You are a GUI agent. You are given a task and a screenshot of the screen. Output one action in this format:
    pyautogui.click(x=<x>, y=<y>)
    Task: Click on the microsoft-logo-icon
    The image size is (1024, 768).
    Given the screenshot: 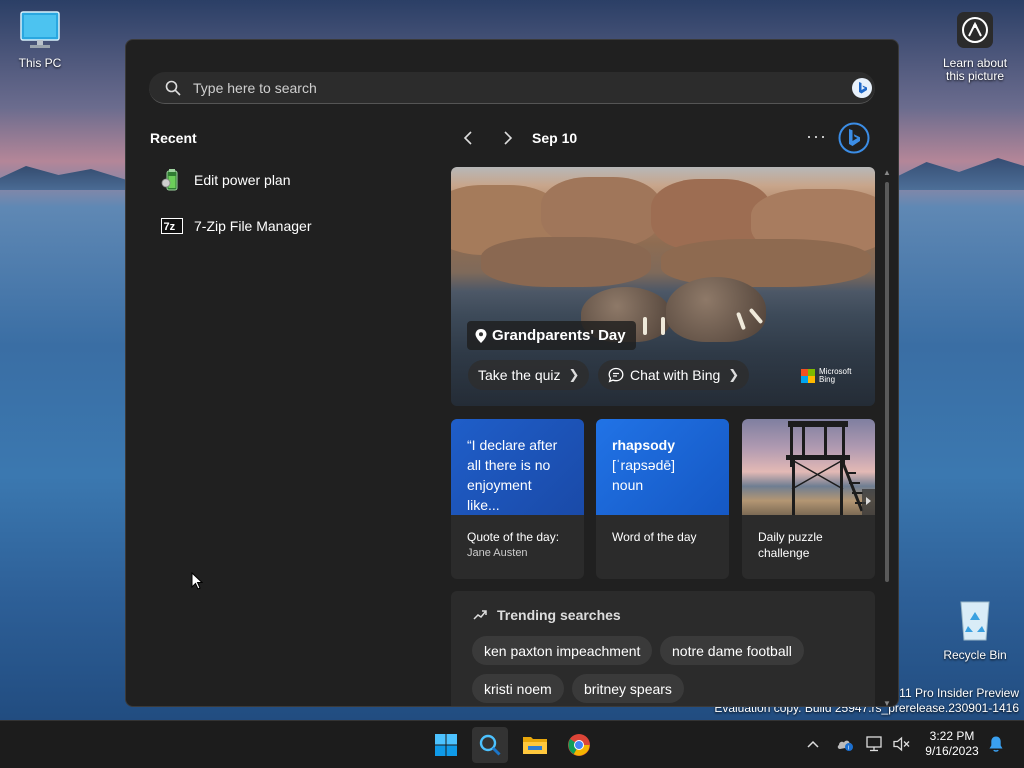 What is the action you would take?
    pyautogui.click(x=808, y=376)
    